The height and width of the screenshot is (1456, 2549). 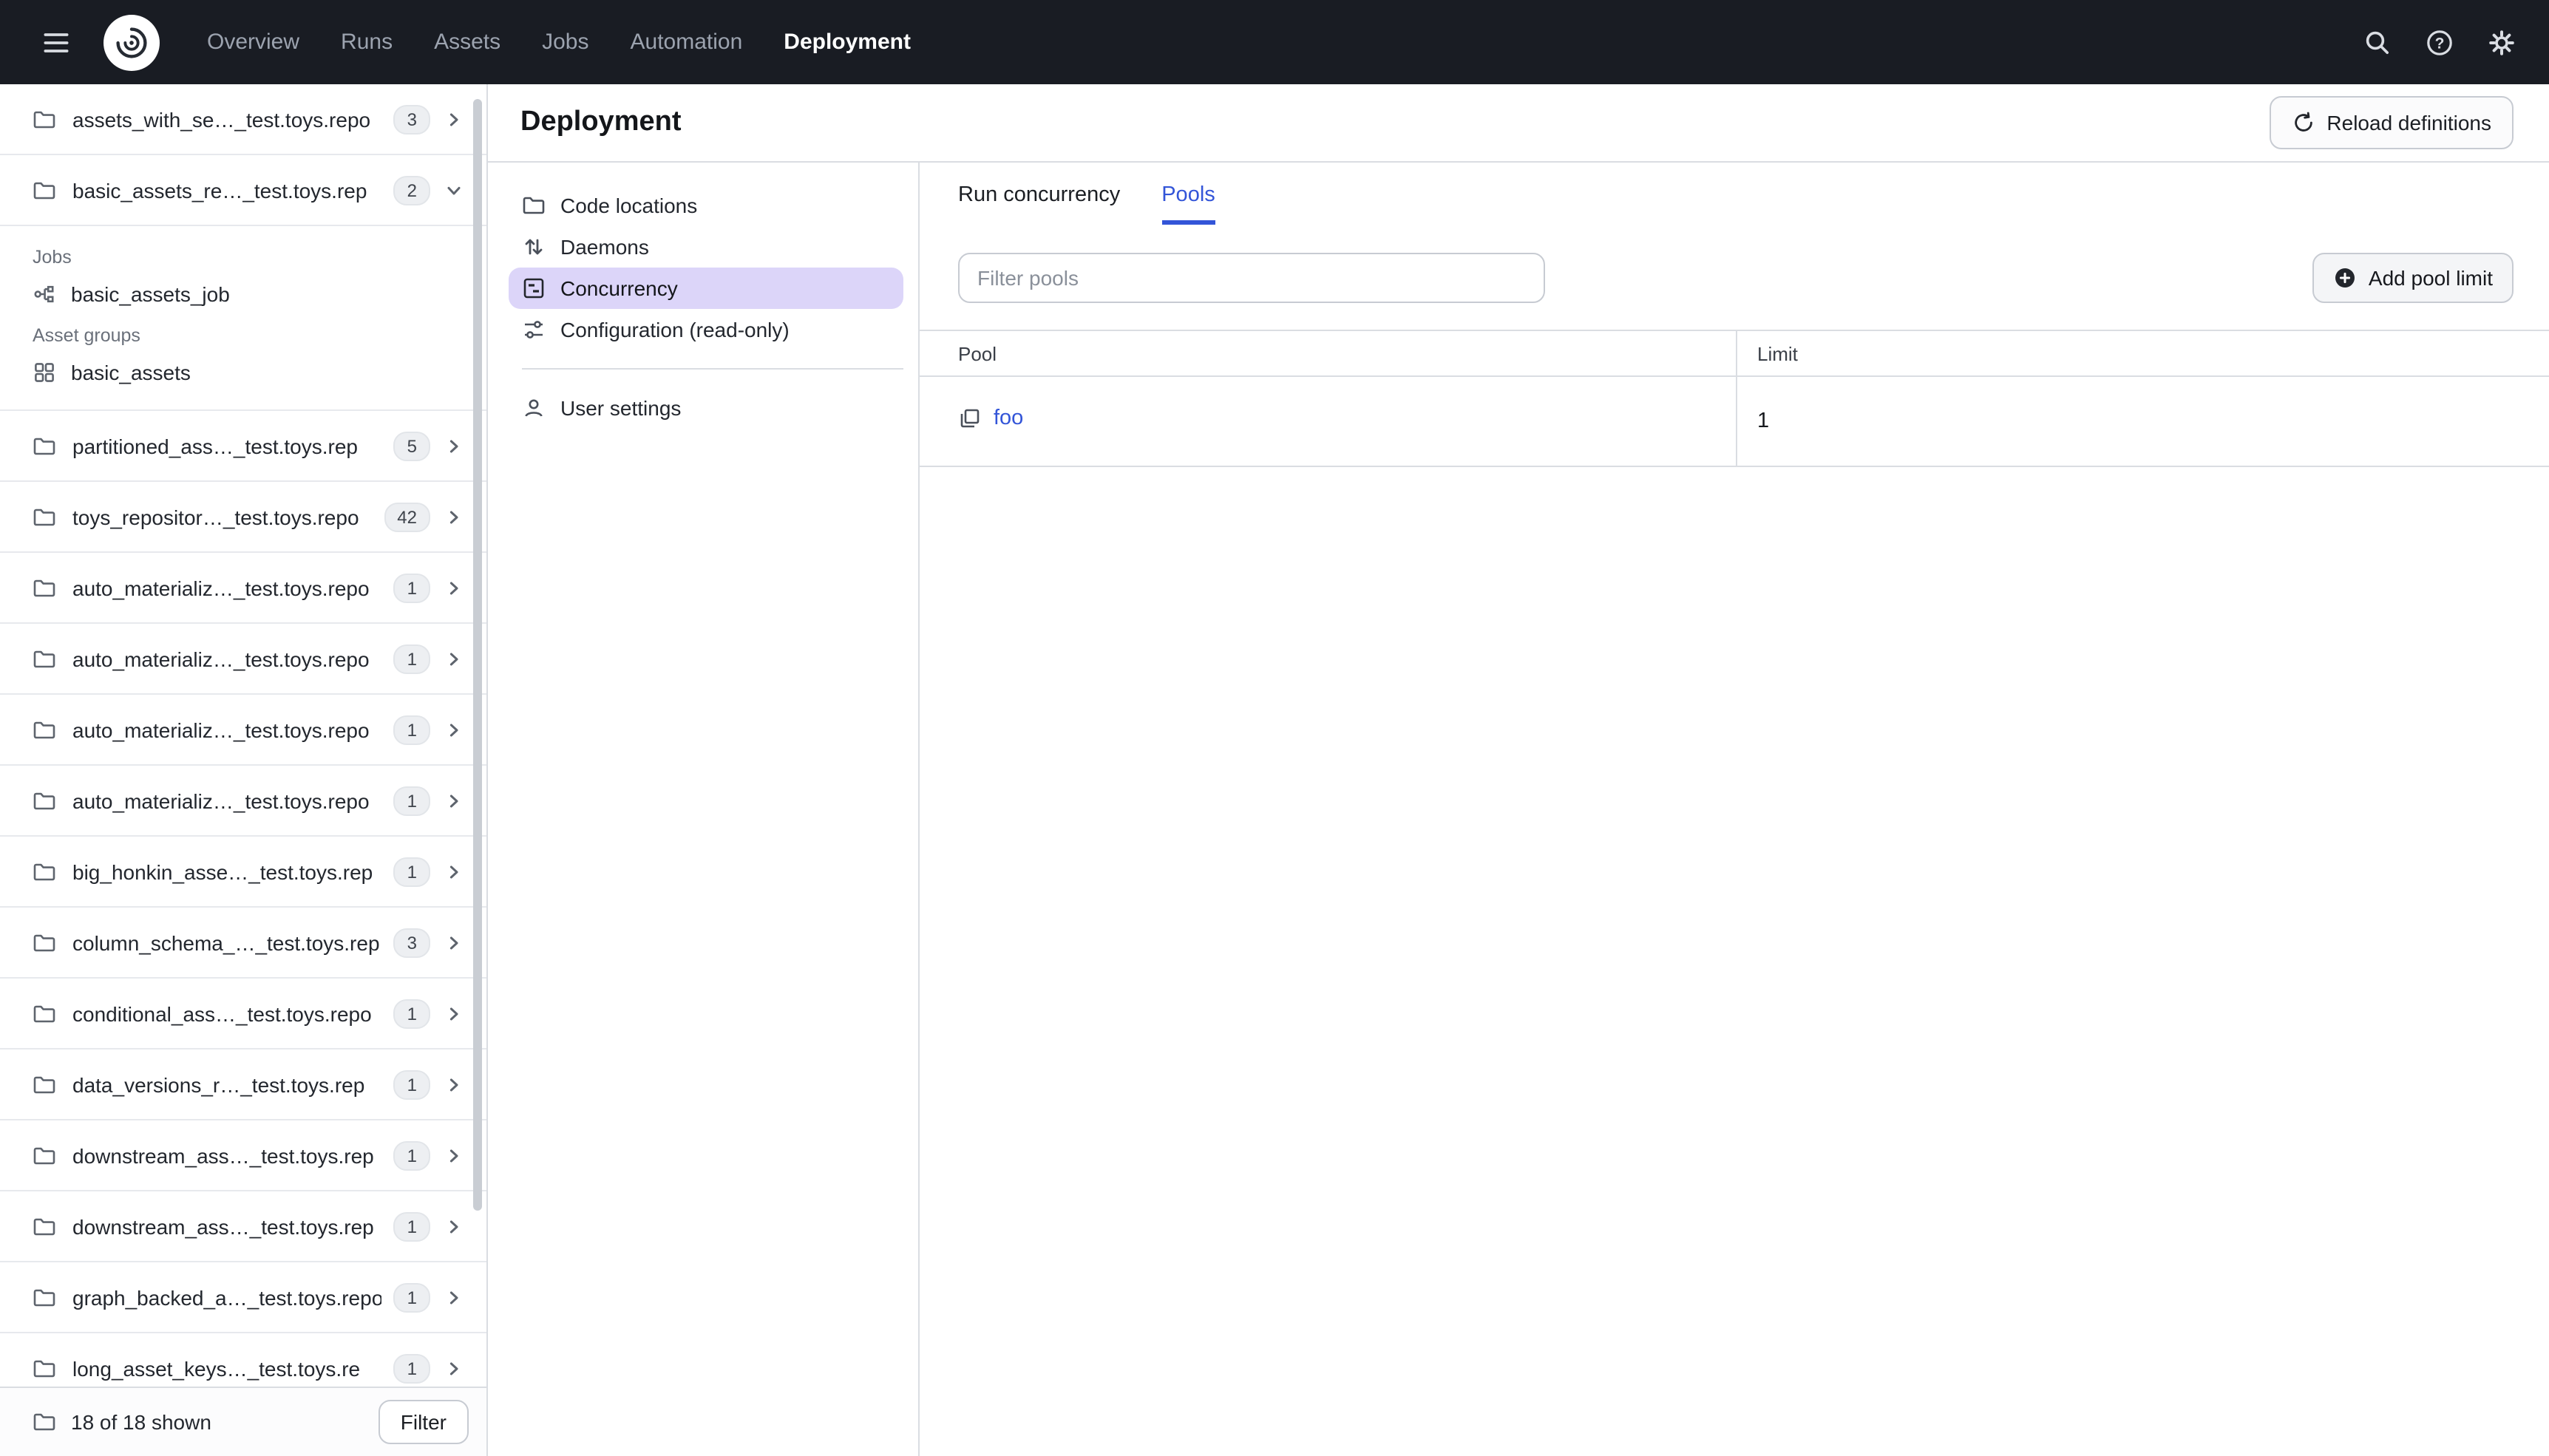 What do you see at coordinates (601, 121) in the screenshot?
I see `page-title: Deployment` at bounding box center [601, 121].